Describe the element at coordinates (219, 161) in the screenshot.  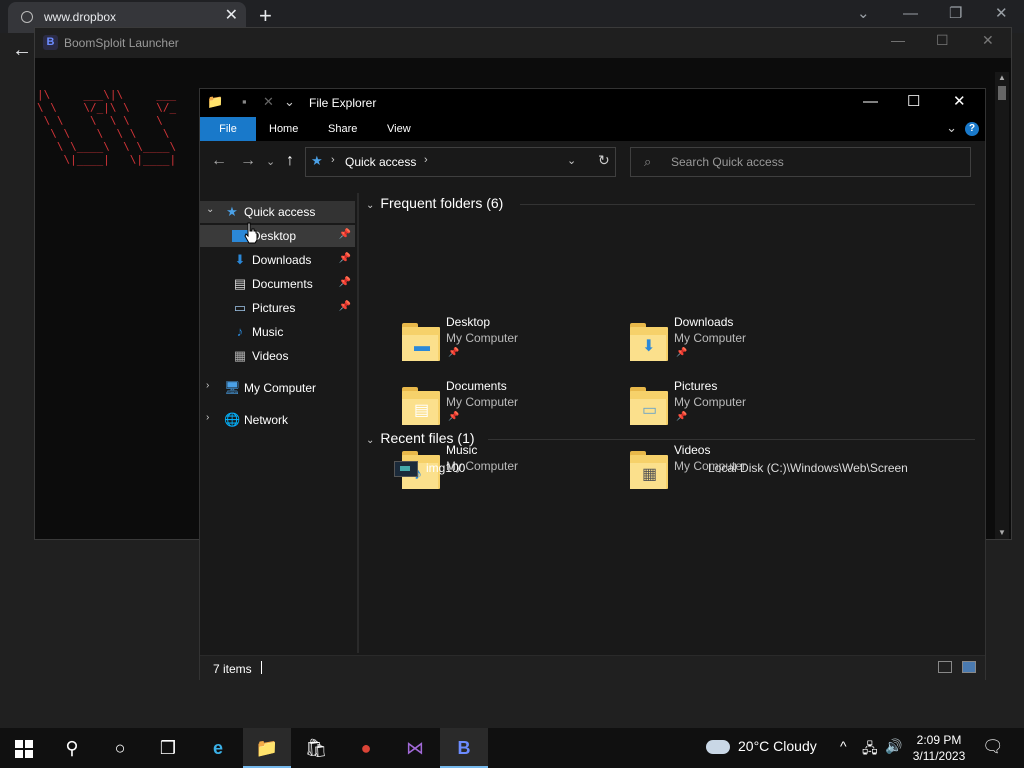
I see `back-button: ←` at that location.